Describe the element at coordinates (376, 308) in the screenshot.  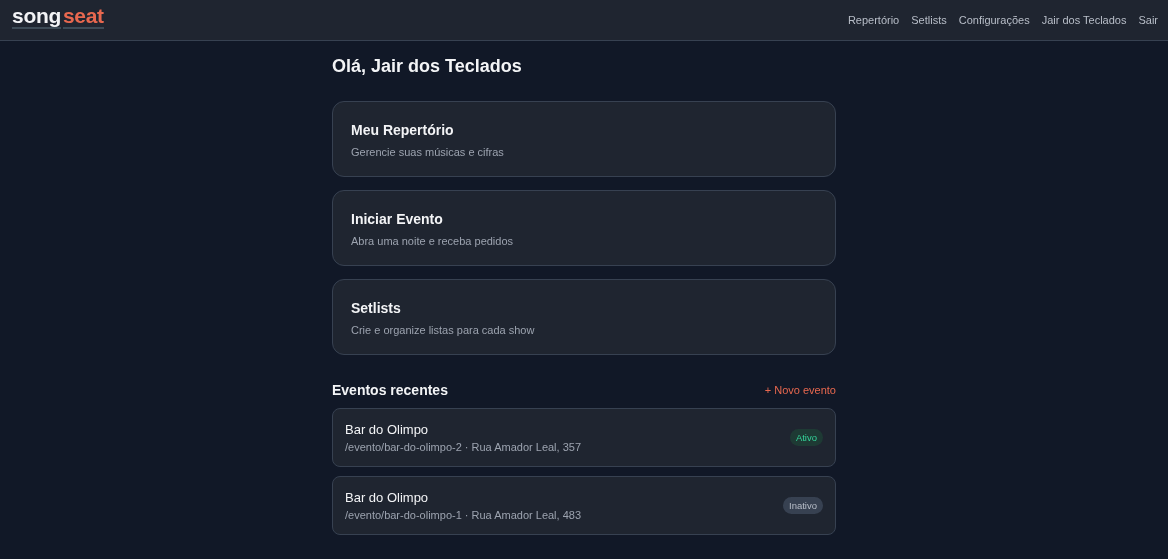
I see `card-title: Setlists` at that location.